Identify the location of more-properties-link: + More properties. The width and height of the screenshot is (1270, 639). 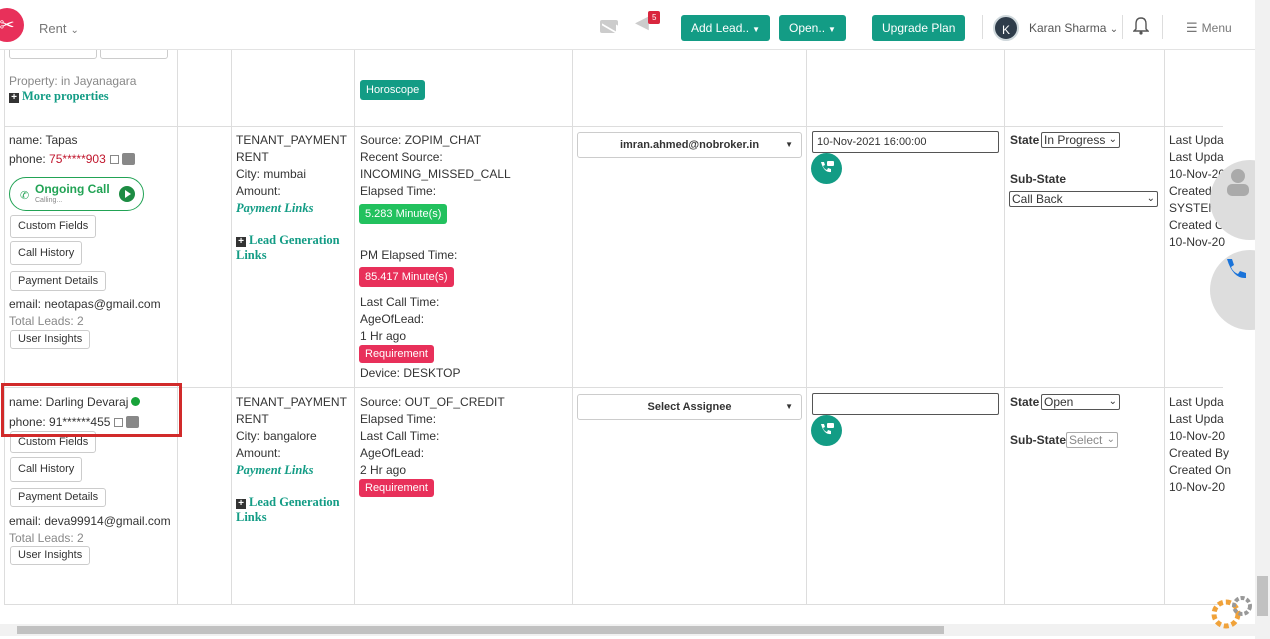
(59, 96).